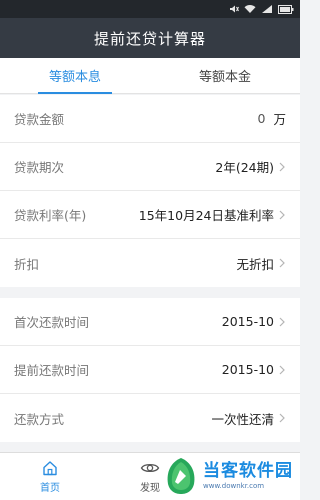 This screenshot has width=320, height=500. Describe the element at coordinates (206, 215) in the screenshot. I see `interest-rate-value: 15年10月24日基准利率` at that location.